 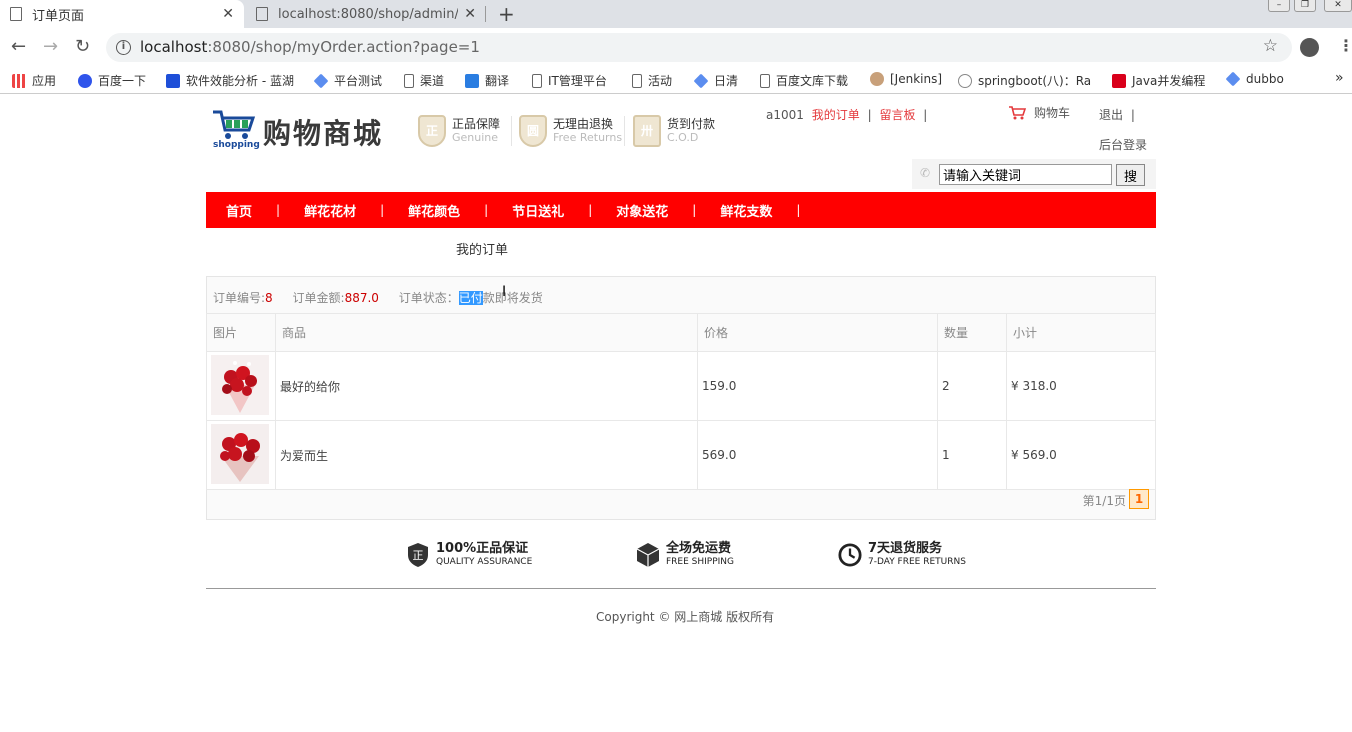 What do you see at coordinates (122, 81) in the screenshot?
I see `bookmark-label: 百度一下` at bounding box center [122, 81].